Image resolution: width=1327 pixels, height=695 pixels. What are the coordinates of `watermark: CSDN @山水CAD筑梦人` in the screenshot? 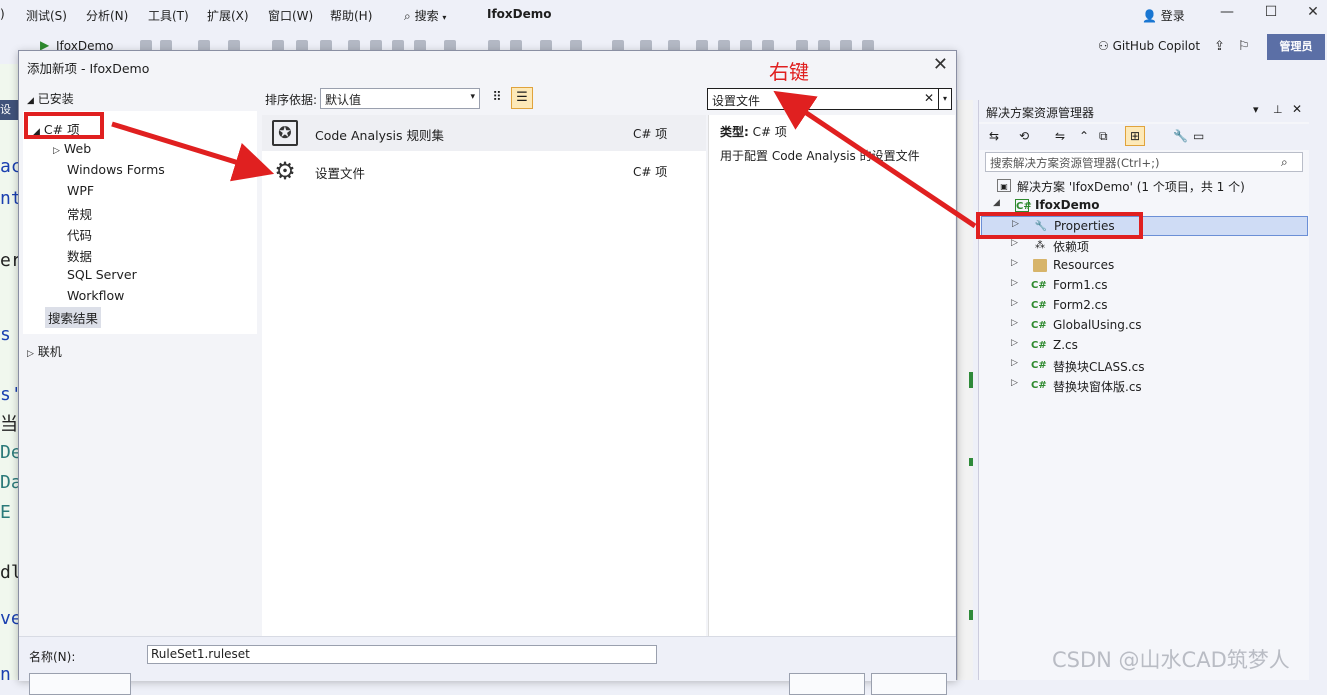 It's located at (1171, 660).